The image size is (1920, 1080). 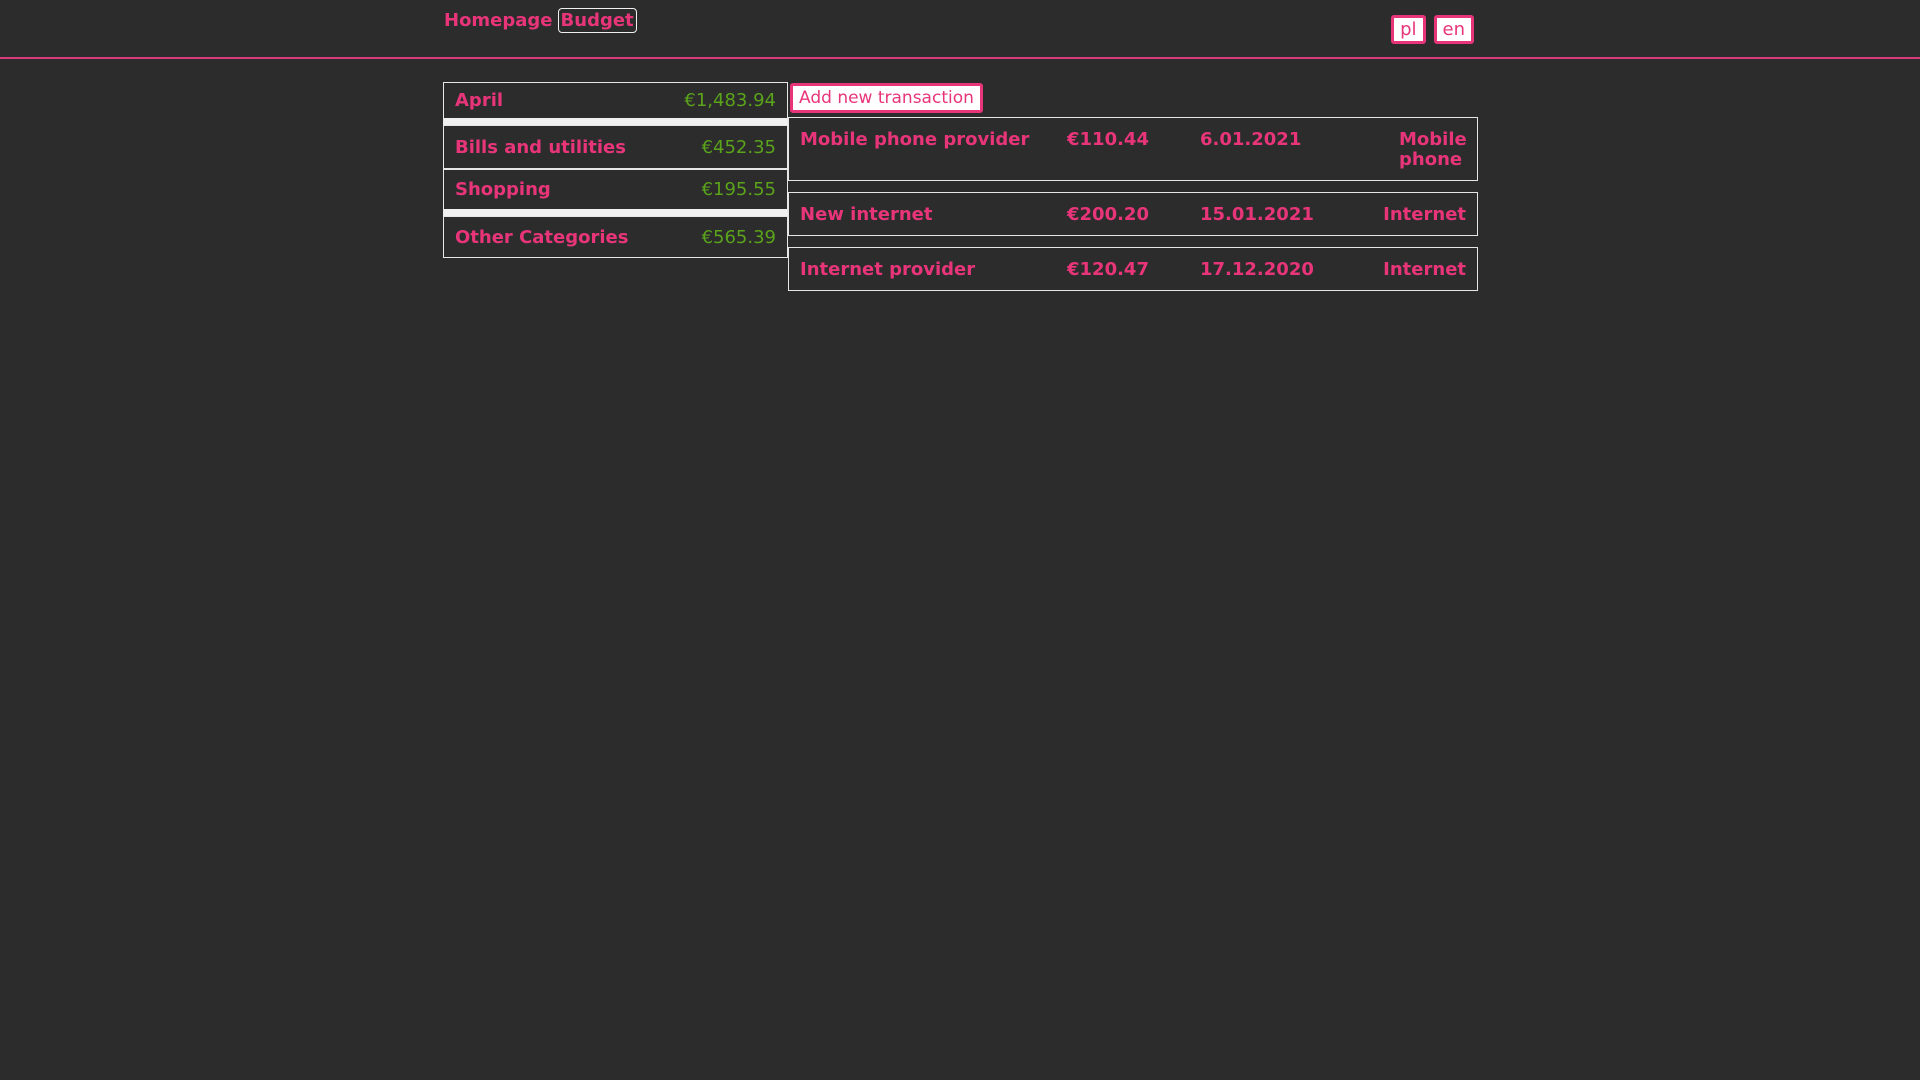 I want to click on category-shopping-row: Shopping €195.55, so click(x=615, y=192).